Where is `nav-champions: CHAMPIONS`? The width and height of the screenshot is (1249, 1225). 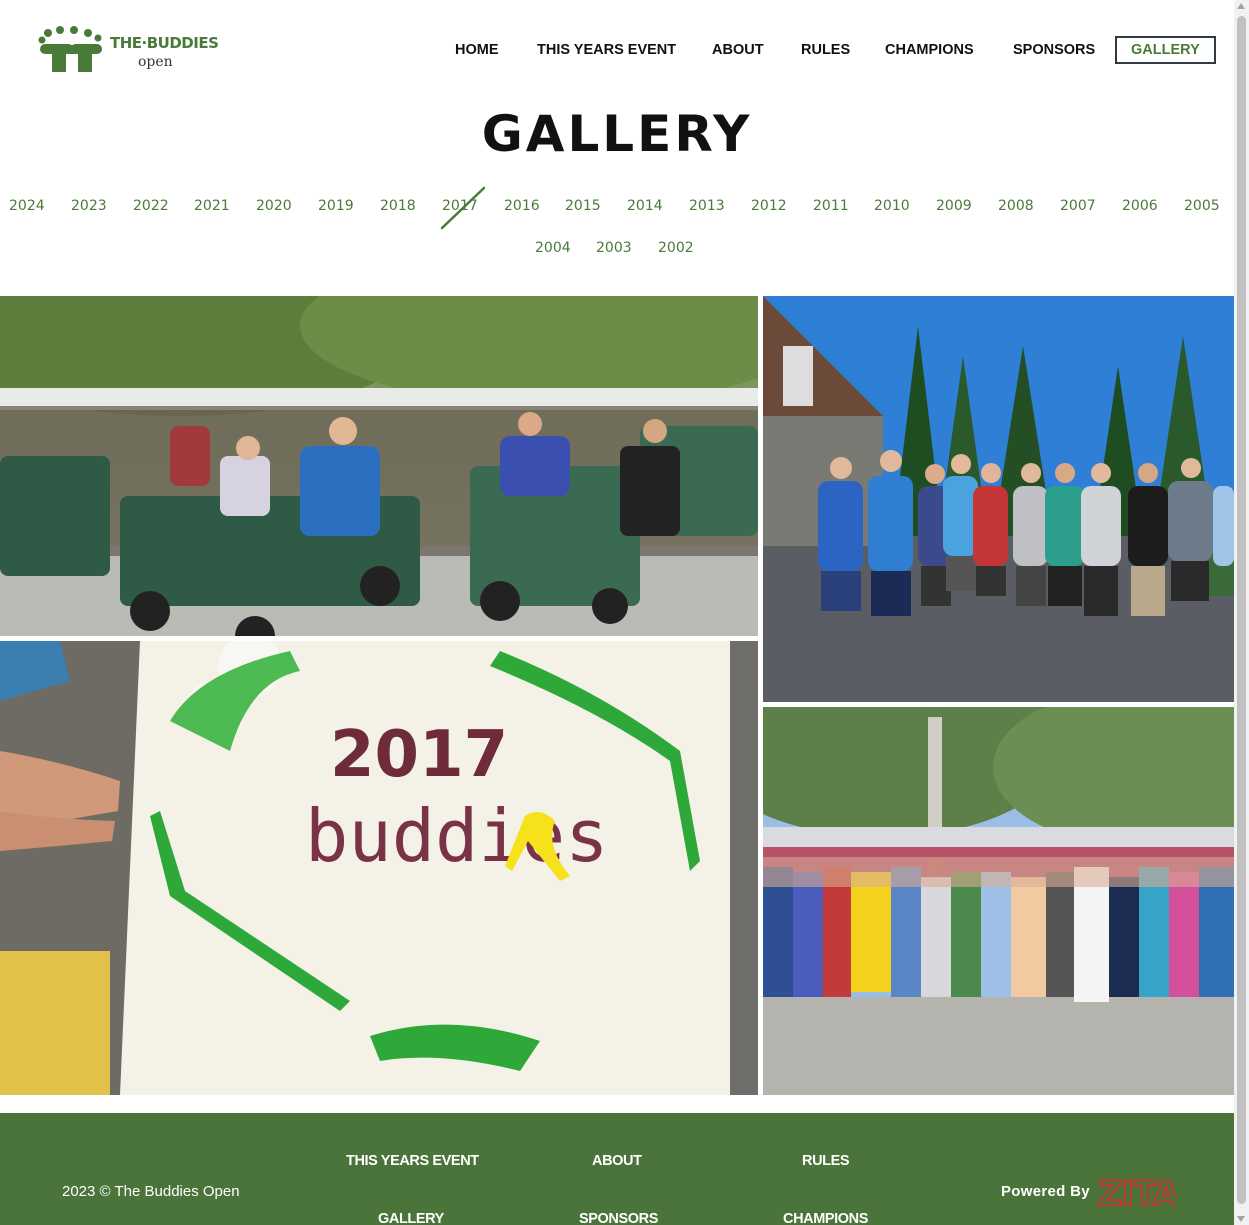 nav-champions: CHAMPIONS is located at coordinates (929, 50).